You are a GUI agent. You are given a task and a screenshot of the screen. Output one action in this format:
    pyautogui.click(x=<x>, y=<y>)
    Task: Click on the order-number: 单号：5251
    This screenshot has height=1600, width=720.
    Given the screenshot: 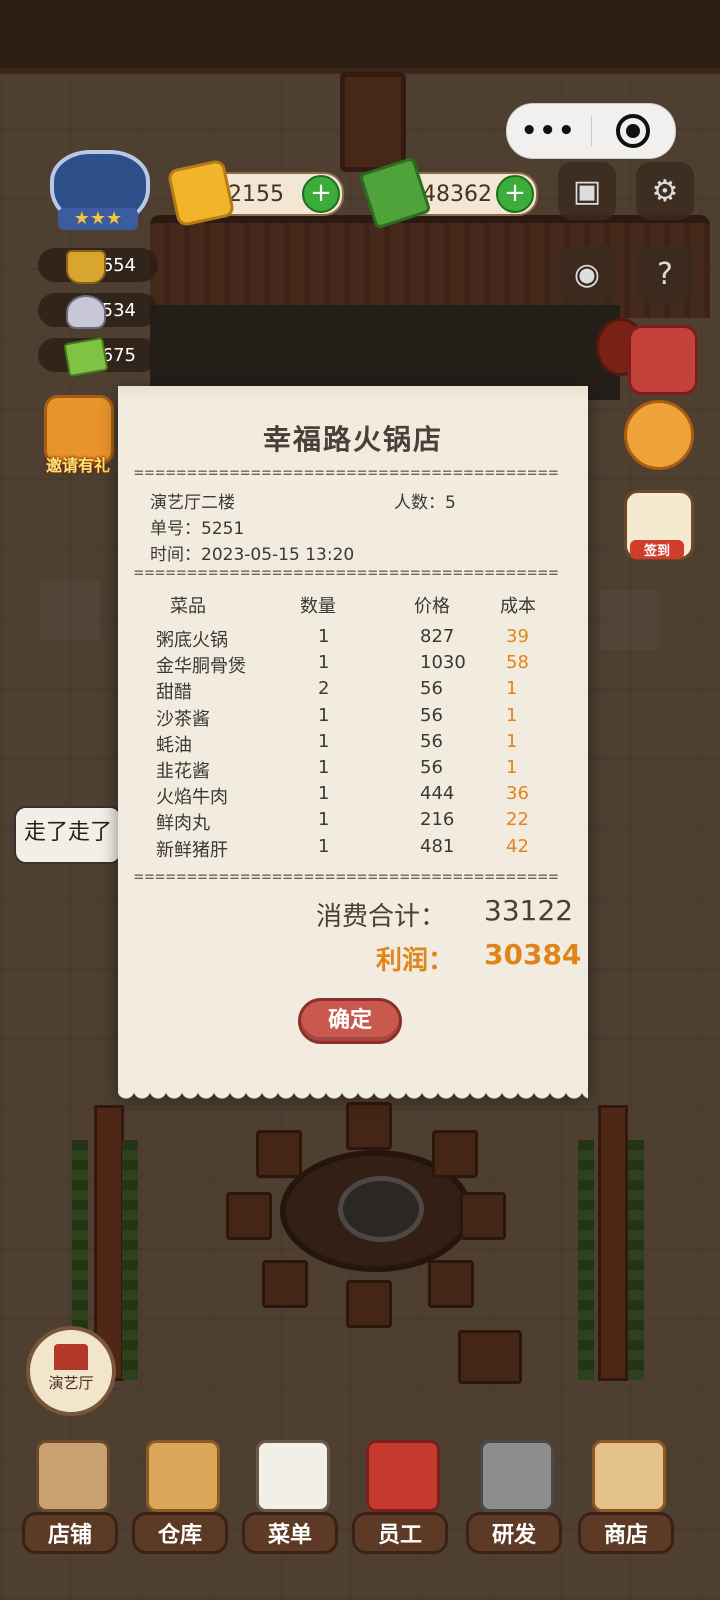 What is the action you would take?
    pyautogui.click(x=197, y=529)
    